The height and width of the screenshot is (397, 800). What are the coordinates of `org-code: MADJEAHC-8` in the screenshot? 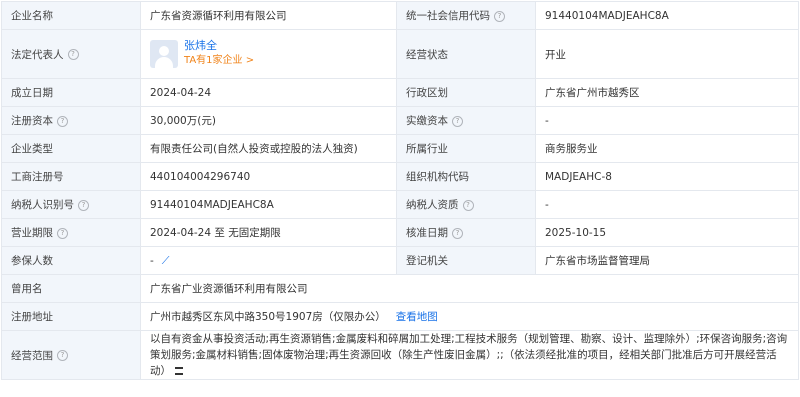 It's located at (667, 176).